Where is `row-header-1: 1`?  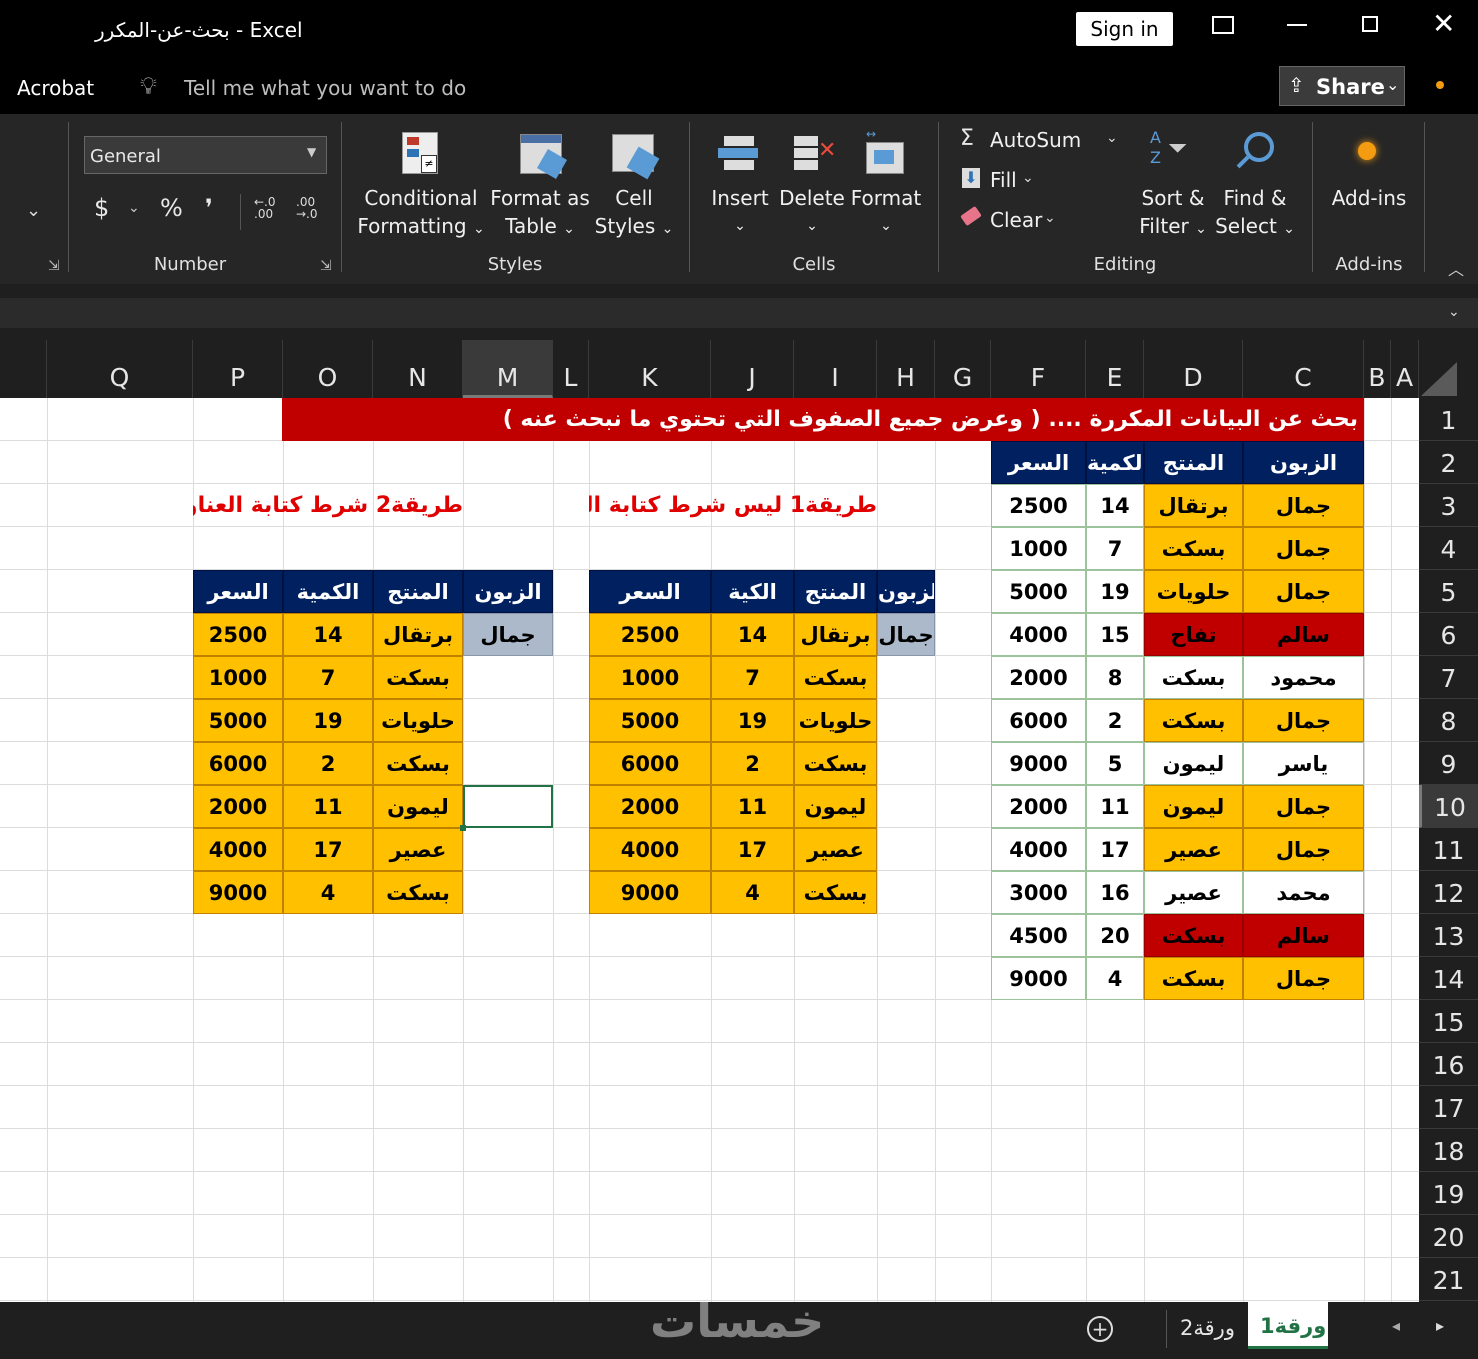
row-header-1: 1 is located at coordinates (1448, 419).